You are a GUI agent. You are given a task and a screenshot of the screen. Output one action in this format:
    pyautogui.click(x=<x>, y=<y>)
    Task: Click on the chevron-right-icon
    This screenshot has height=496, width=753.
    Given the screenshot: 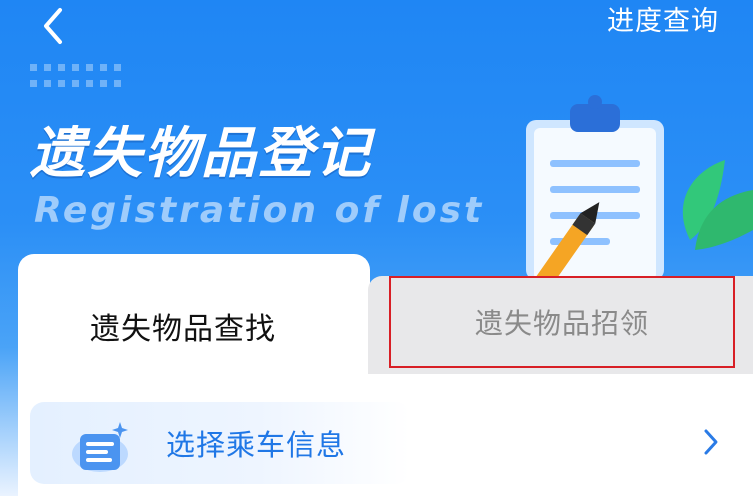 What is the action you would take?
    pyautogui.click(x=711, y=442)
    